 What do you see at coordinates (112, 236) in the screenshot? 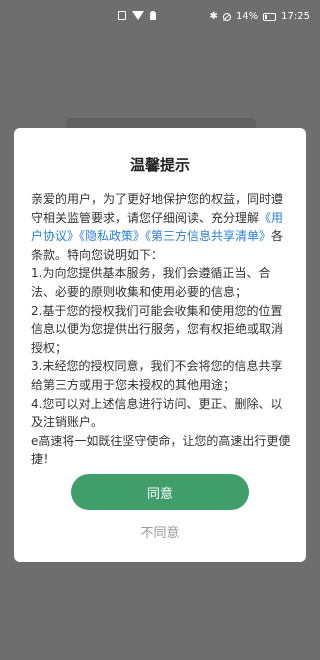
I see `privacy-policy-link: 《隐私政策》` at bounding box center [112, 236].